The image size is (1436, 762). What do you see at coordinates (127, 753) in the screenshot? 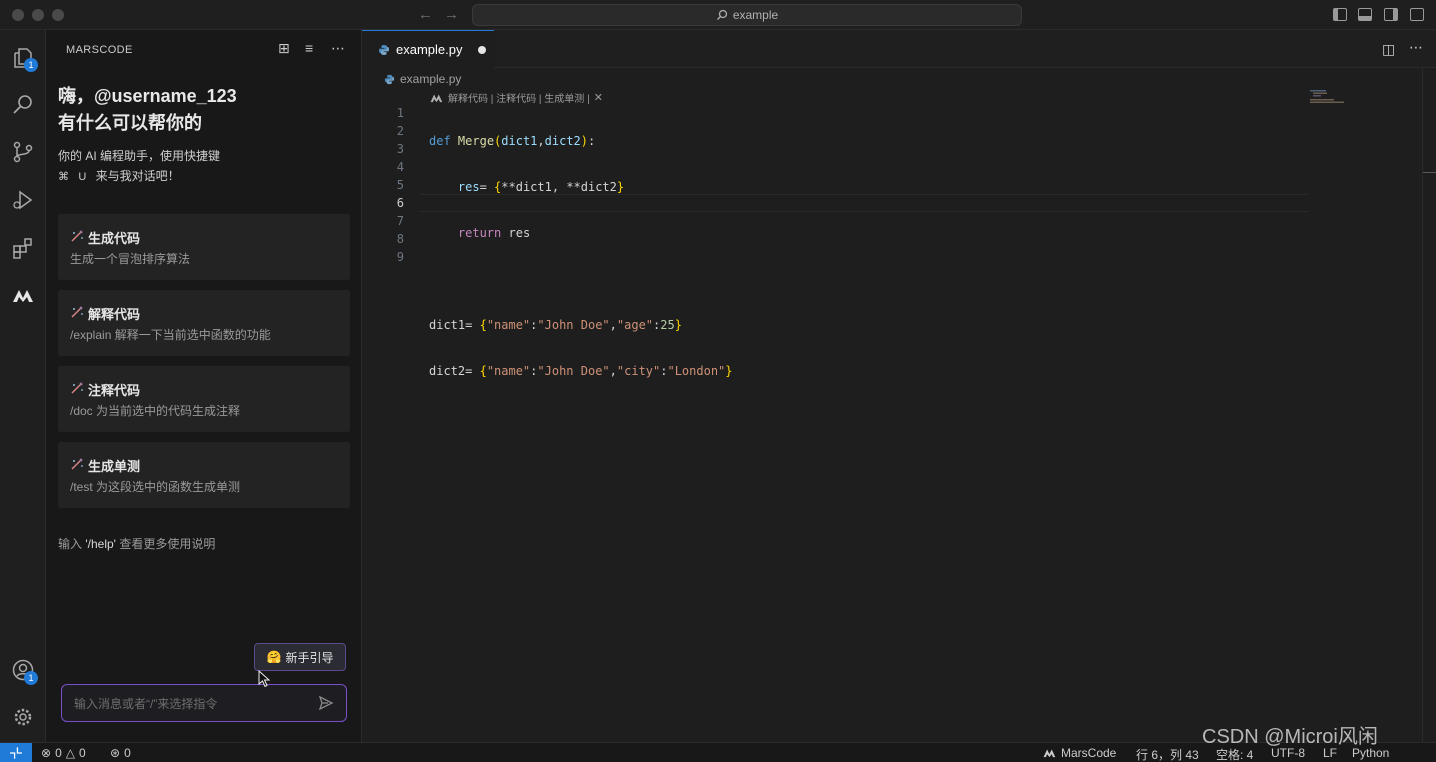
I see `ports-count: 0` at bounding box center [127, 753].